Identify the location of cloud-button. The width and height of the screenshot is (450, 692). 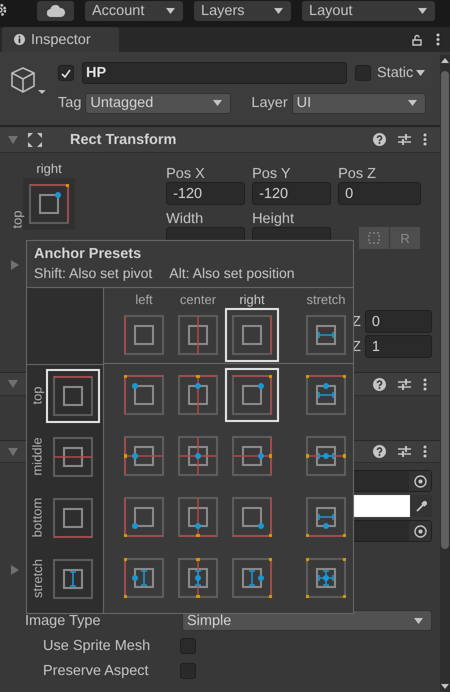
(55, 10).